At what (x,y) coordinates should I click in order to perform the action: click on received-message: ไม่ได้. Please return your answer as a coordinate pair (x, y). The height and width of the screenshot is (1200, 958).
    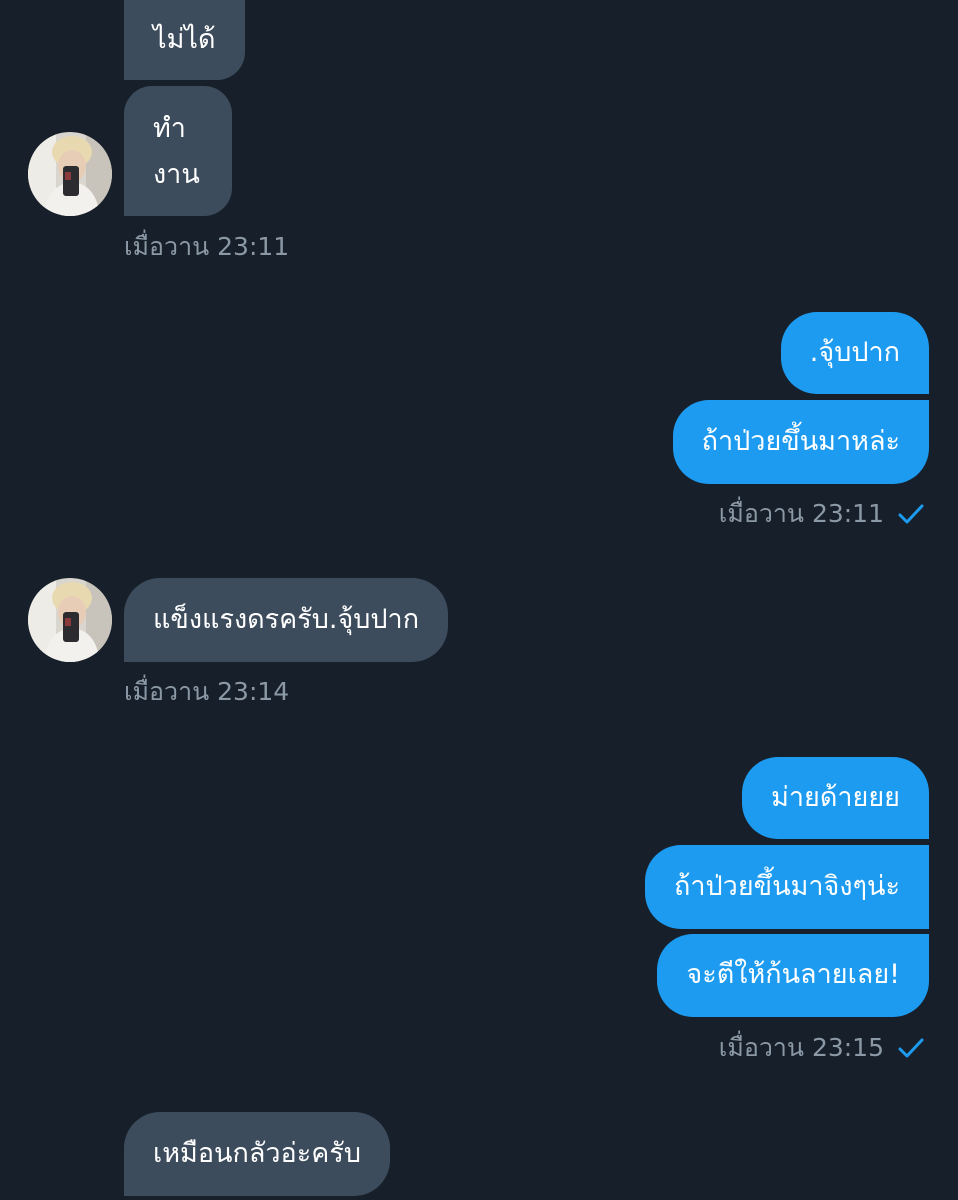
    Looking at the image, I should click on (184, 40).